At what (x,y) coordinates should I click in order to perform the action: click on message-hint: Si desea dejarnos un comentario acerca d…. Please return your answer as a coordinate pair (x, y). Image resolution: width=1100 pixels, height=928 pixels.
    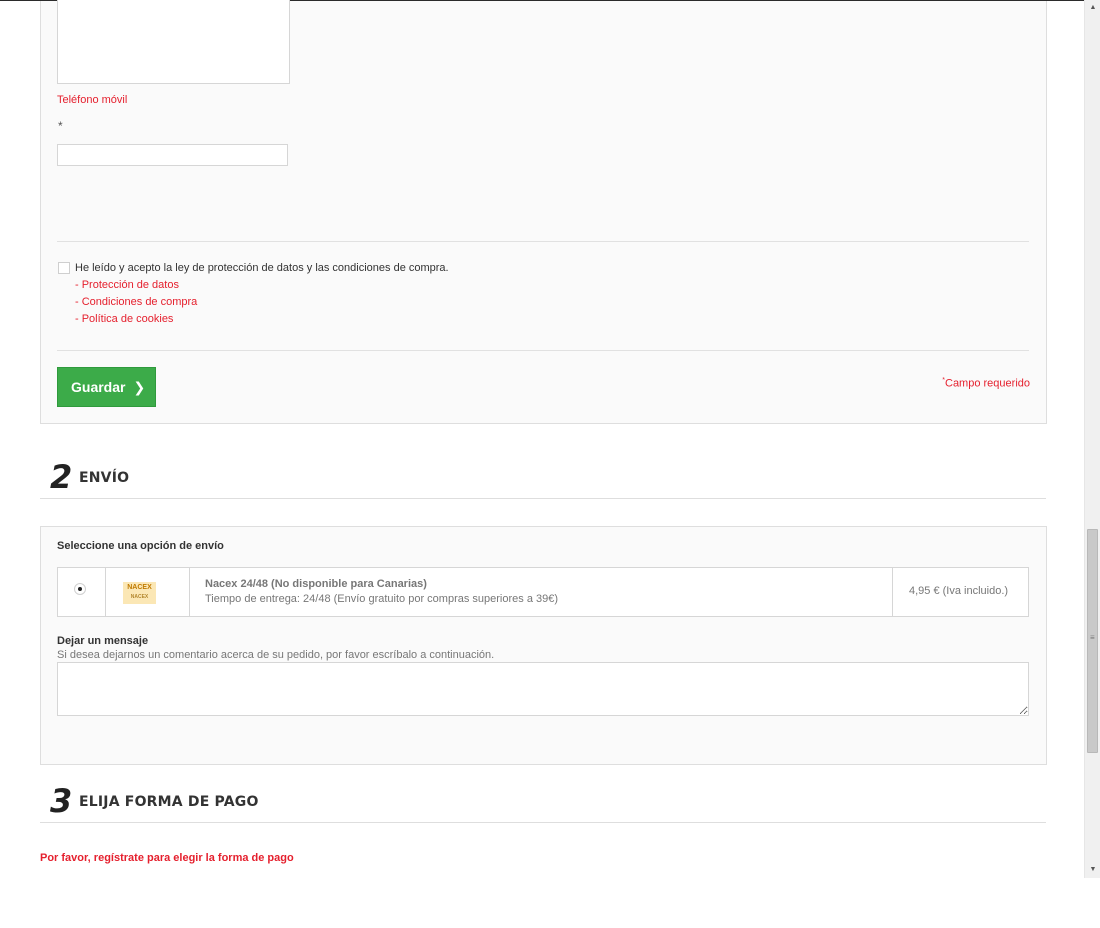
    Looking at the image, I should click on (276, 655).